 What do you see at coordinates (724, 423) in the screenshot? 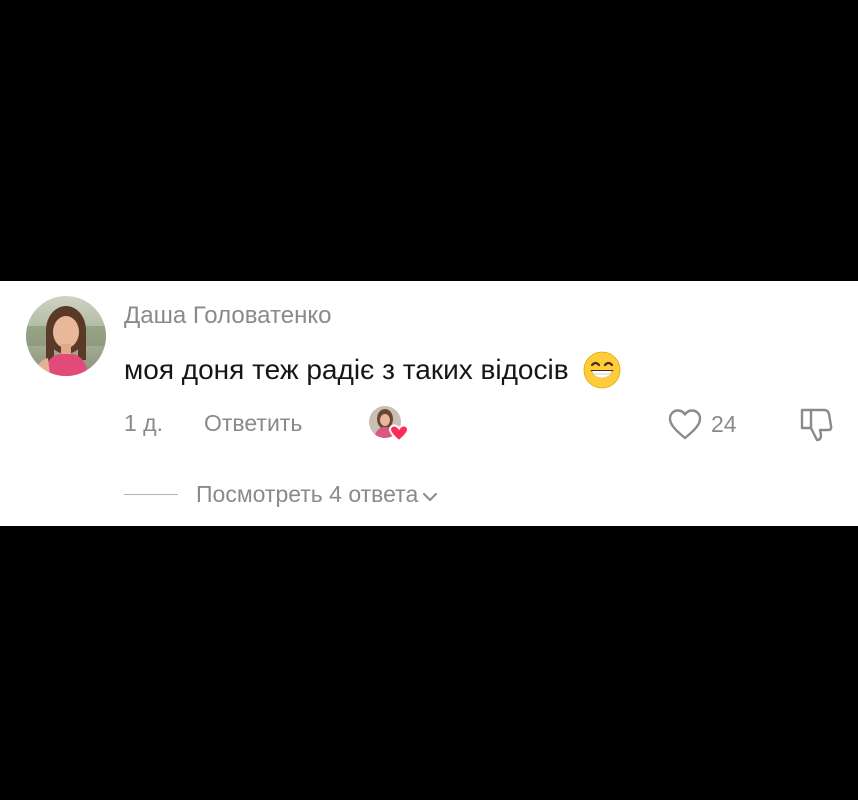
I see `like-count: 24` at bounding box center [724, 423].